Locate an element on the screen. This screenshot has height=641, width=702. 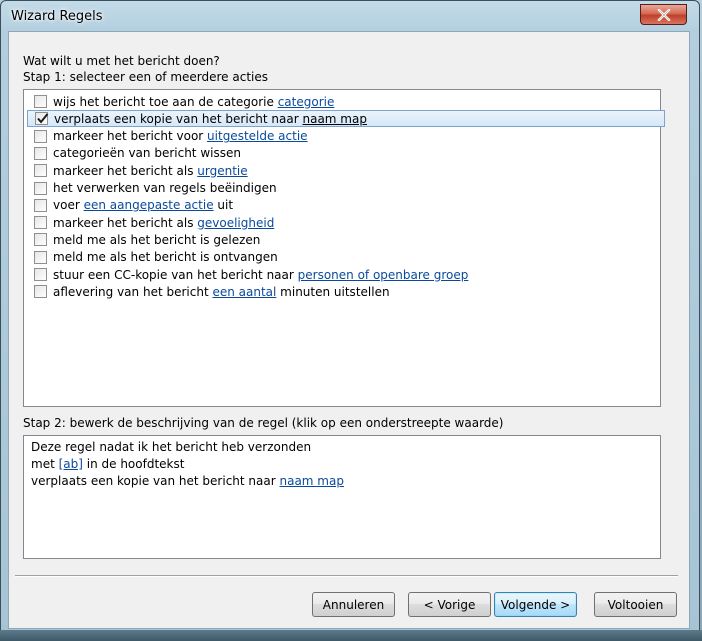
description-text: met is located at coordinates (45, 464).